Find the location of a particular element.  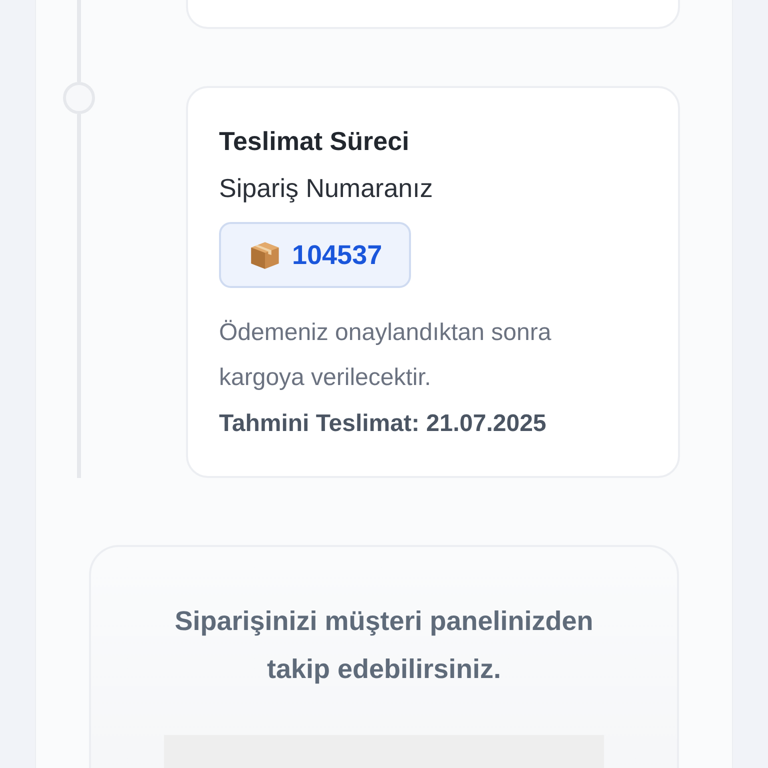

order-number: 104537 is located at coordinates (337, 255).